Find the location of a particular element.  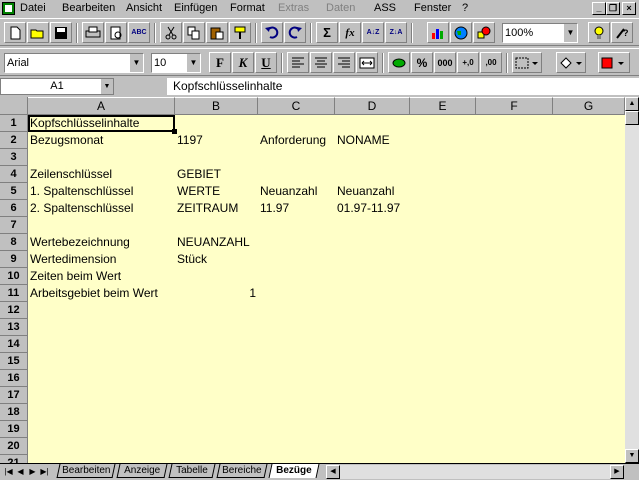

redo-icon is located at coordinates (295, 32).